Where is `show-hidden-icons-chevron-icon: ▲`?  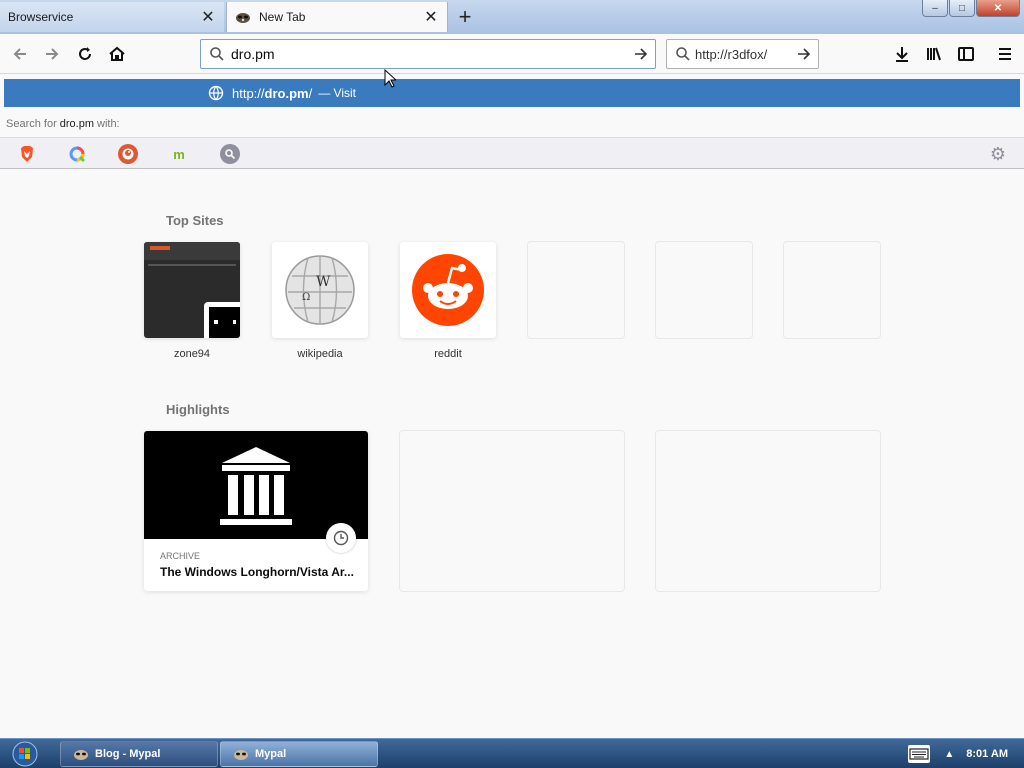
show-hidden-icons-chevron-icon: ▲ is located at coordinates (949, 754).